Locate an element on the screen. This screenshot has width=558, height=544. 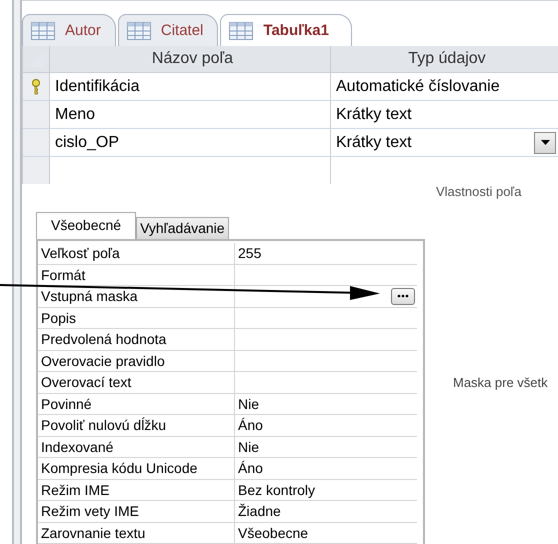
field-name-cell: Identifikácia is located at coordinates (190, 86).